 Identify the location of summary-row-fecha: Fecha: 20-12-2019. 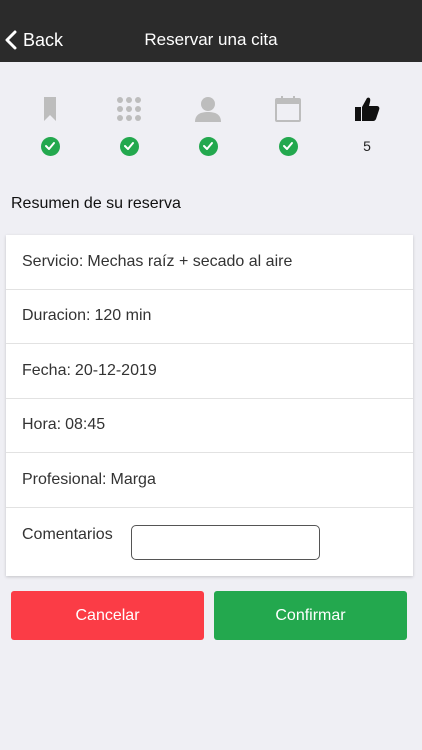
(209, 371).